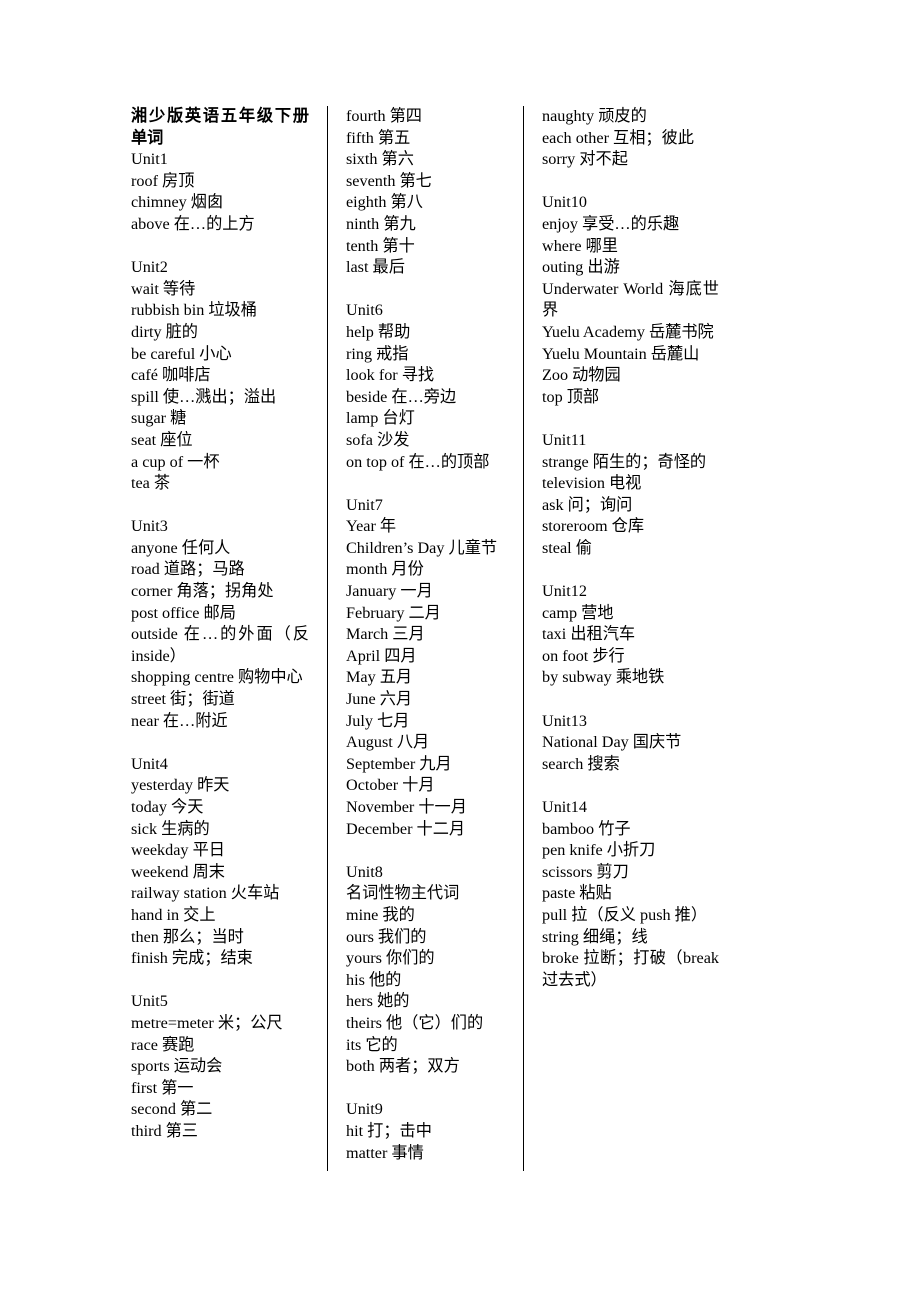 The width and height of the screenshot is (920, 1302). Describe the element at coordinates (217, 677) in the screenshot. I see `vocabulary-entry: shopping centre 购物中心` at that location.